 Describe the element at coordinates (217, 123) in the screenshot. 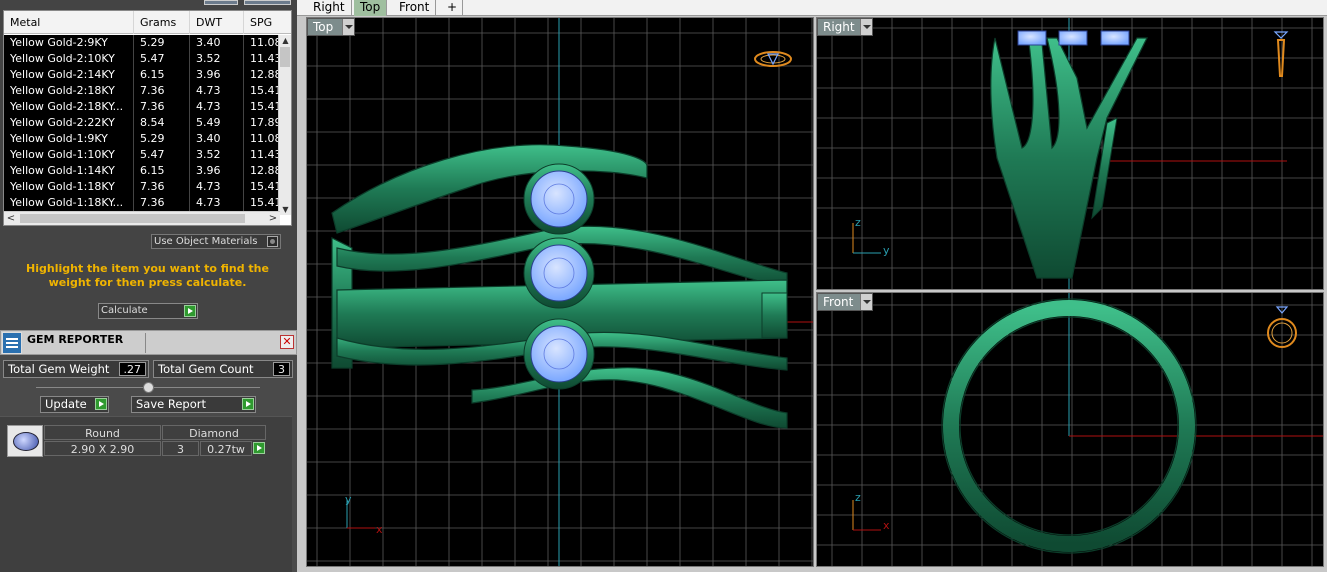

I see `dwt-cell: 5.49` at that location.